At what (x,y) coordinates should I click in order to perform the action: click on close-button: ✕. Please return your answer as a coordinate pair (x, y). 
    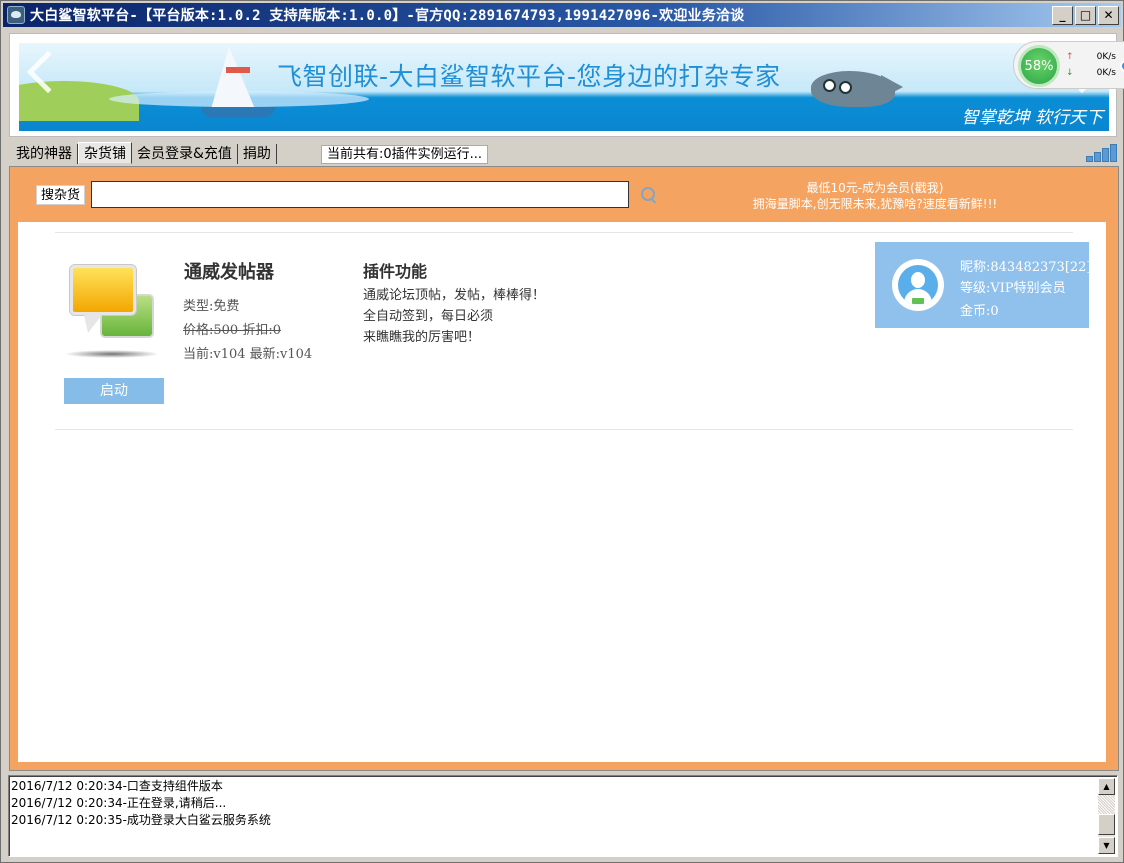
    Looking at the image, I should click on (1108, 15).